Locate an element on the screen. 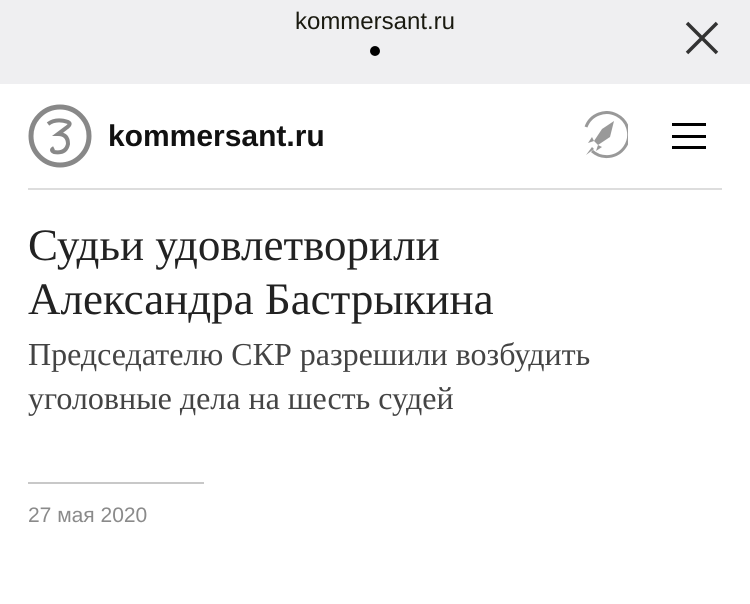 The width and height of the screenshot is (750, 604). site-name: kommersant.ru is located at coordinates (216, 136).